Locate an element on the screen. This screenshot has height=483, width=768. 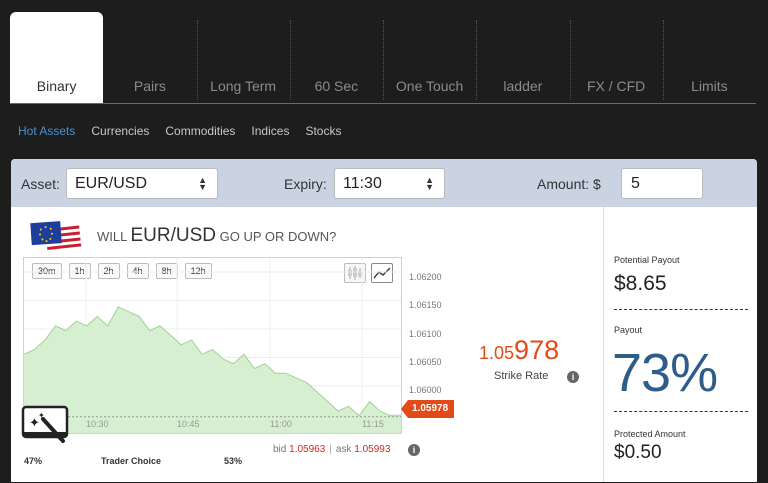
tab-long-term: Long Term is located at coordinates (243, 58).